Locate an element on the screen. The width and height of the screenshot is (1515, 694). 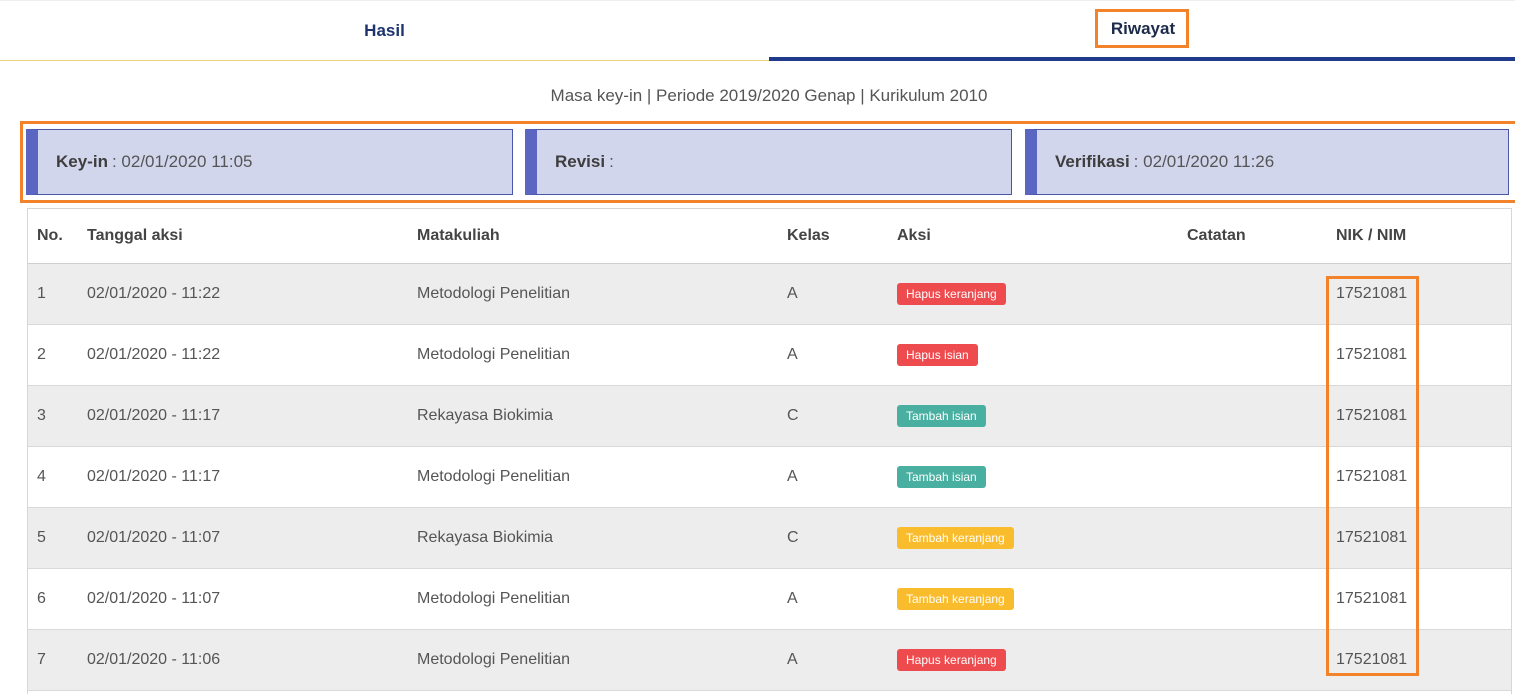
cell-no: 5 is located at coordinates (41, 537).